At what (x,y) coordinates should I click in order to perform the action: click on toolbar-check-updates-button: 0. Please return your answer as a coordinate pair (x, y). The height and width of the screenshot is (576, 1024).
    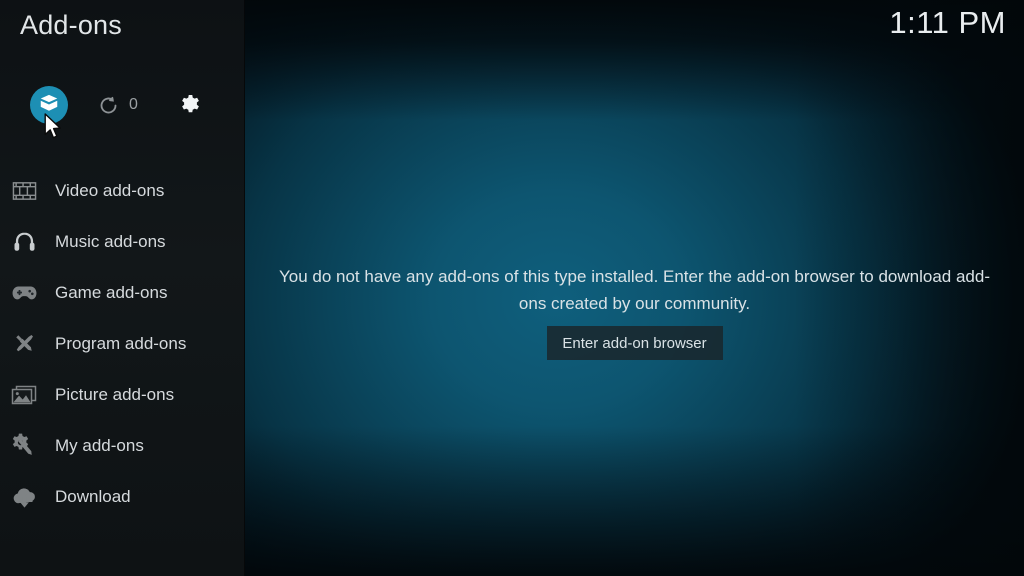
    Looking at the image, I should click on (118, 103).